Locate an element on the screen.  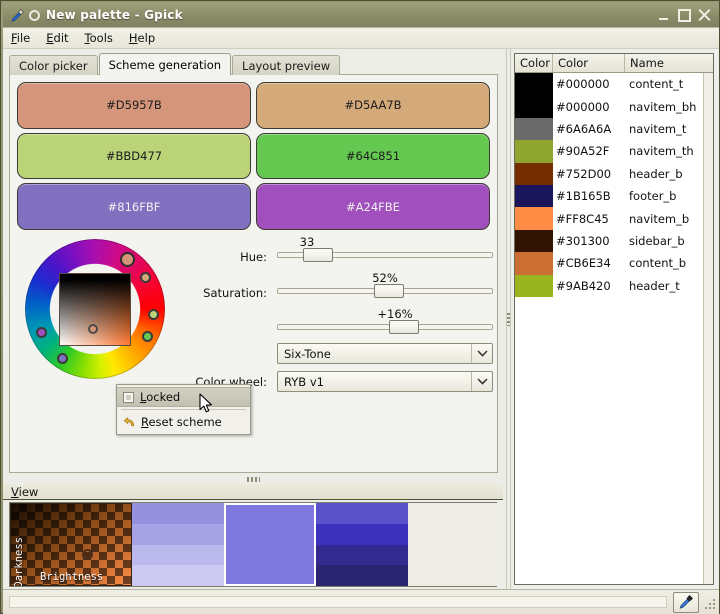
preview-right-strip is located at coordinates (362, 544).